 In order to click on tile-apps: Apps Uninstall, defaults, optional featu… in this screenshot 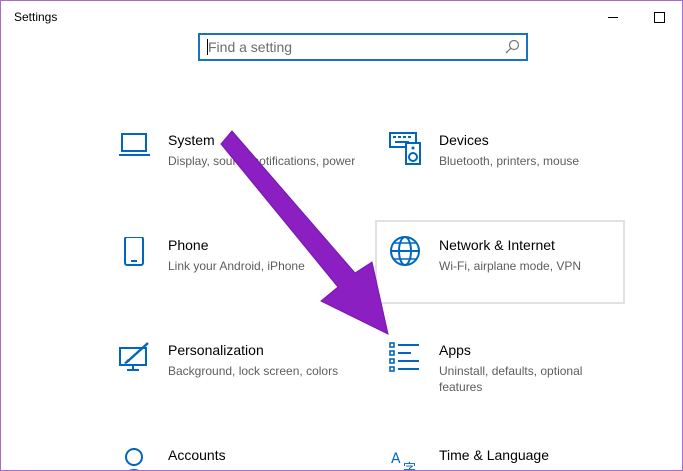, I will do `click(513, 382)`.